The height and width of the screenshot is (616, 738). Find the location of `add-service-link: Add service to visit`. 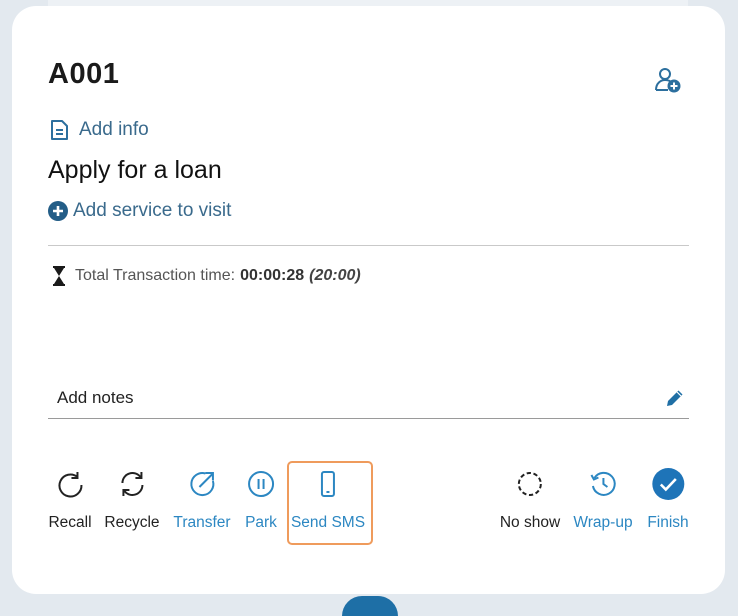

add-service-link: Add service to visit is located at coordinates (139, 211).